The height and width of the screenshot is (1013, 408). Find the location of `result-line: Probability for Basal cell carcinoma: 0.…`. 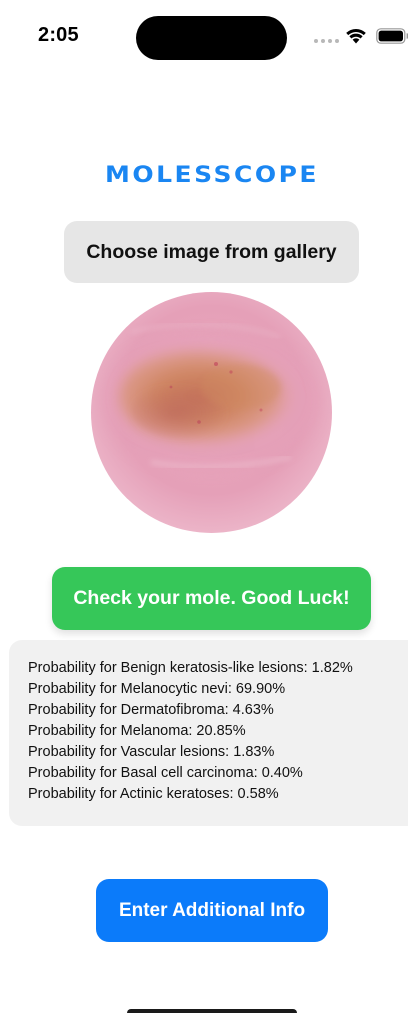

result-line: Probability for Basal cell carcinoma: 0.… is located at coordinates (165, 773).